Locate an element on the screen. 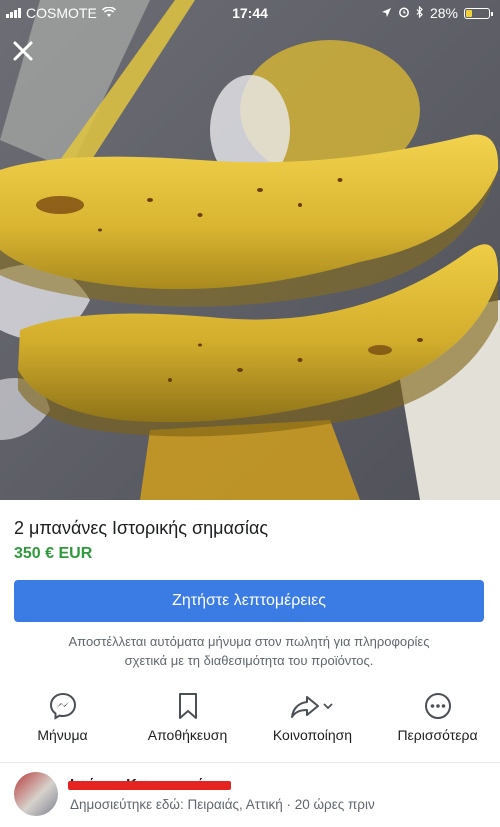 This screenshot has height=827, width=500. seller-name: Ιωάννα Κωνσταντίνου is located at coordinates (149, 784).